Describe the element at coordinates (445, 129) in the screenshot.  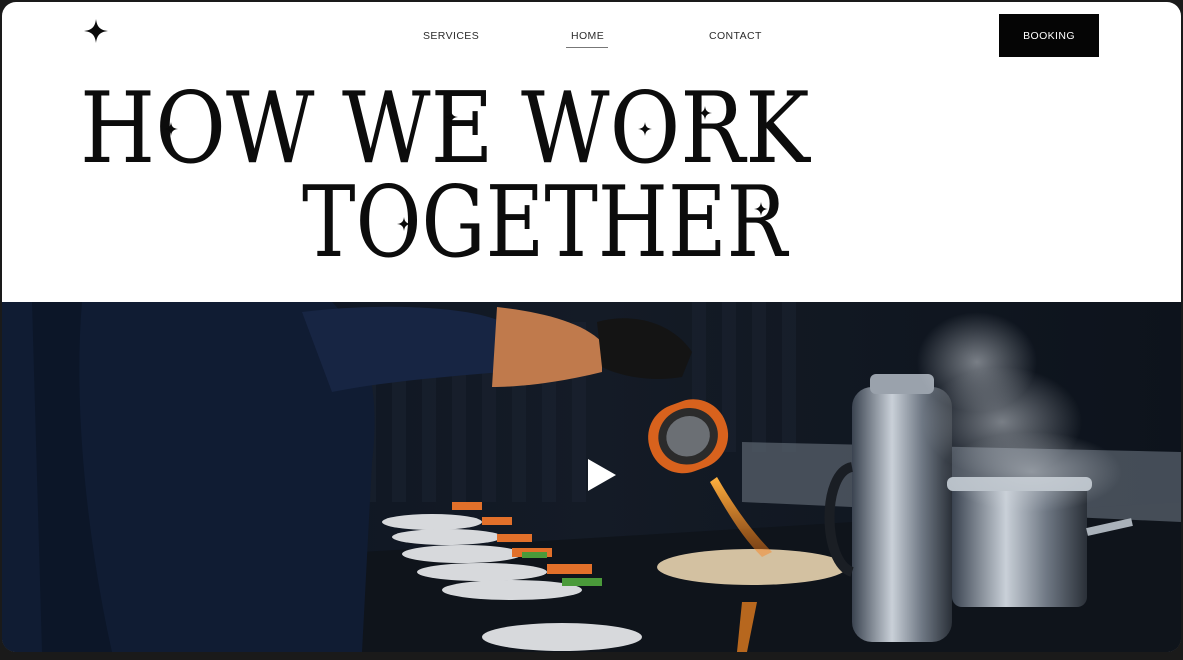
I see `headline-line-1: HOW WE WORK` at that location.